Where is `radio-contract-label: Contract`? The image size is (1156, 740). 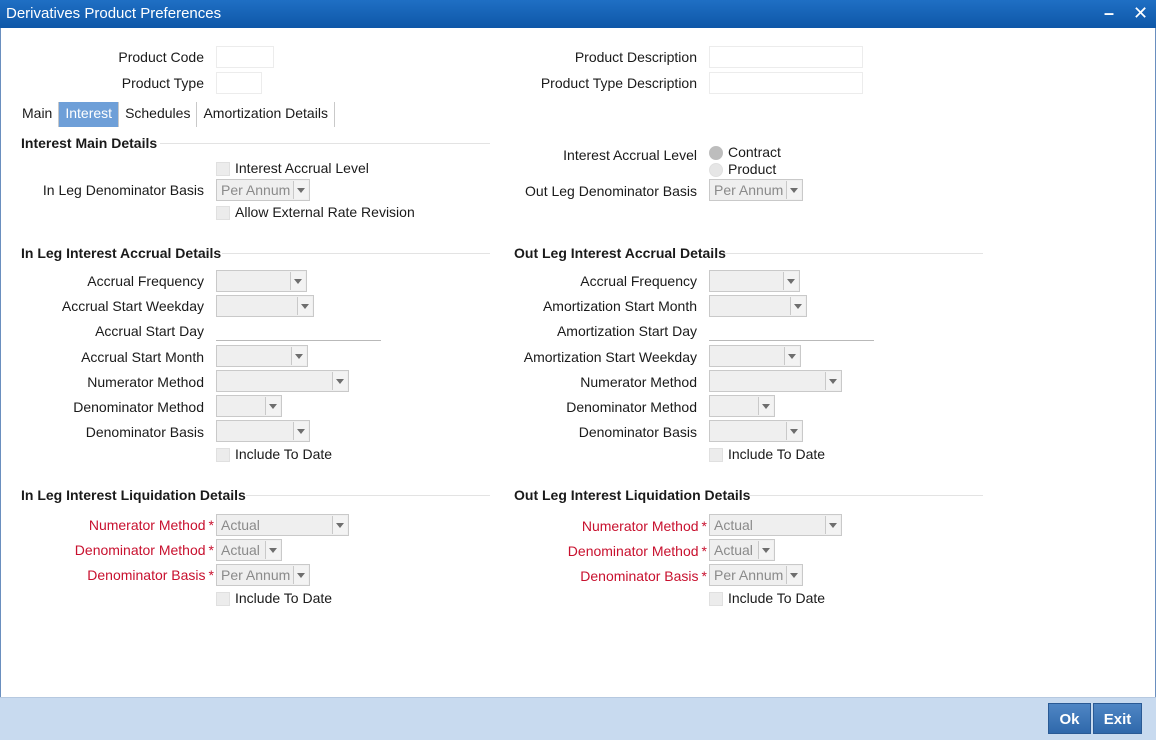
radio-contract-label: Contract is located at coordinates (754, 152).